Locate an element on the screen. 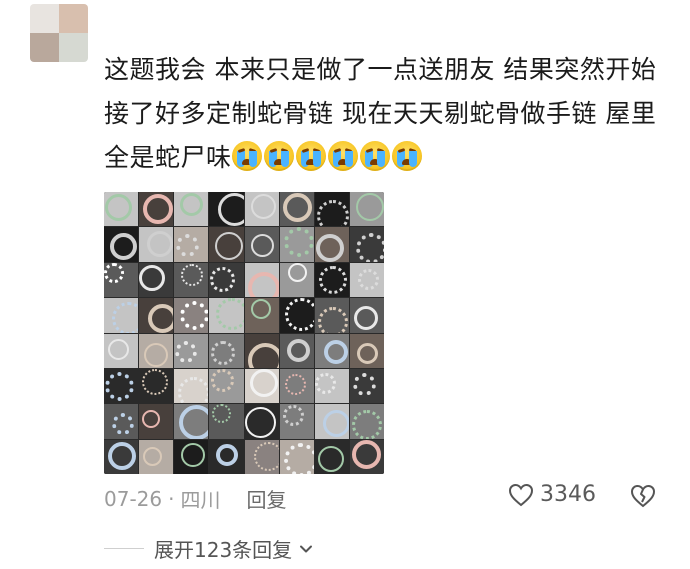  broken-heart-icon is located at coordinates (643, 496).